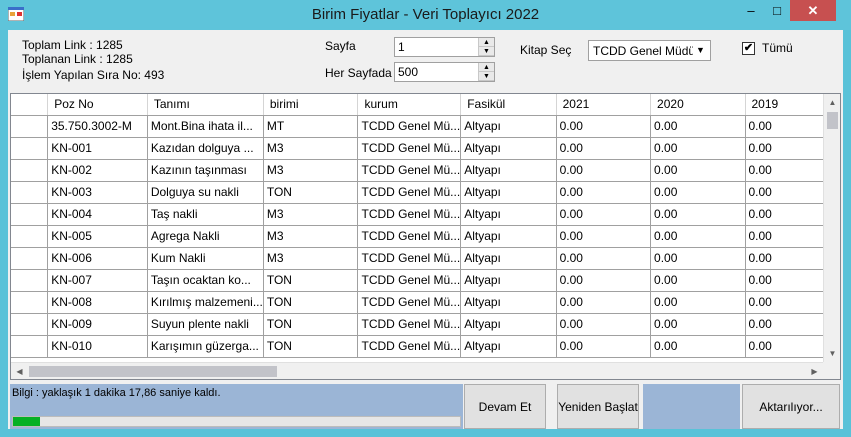  Describe the element at coordinates (508, 105) in the screenshot. I see `column-header: Fasikül` at that location.